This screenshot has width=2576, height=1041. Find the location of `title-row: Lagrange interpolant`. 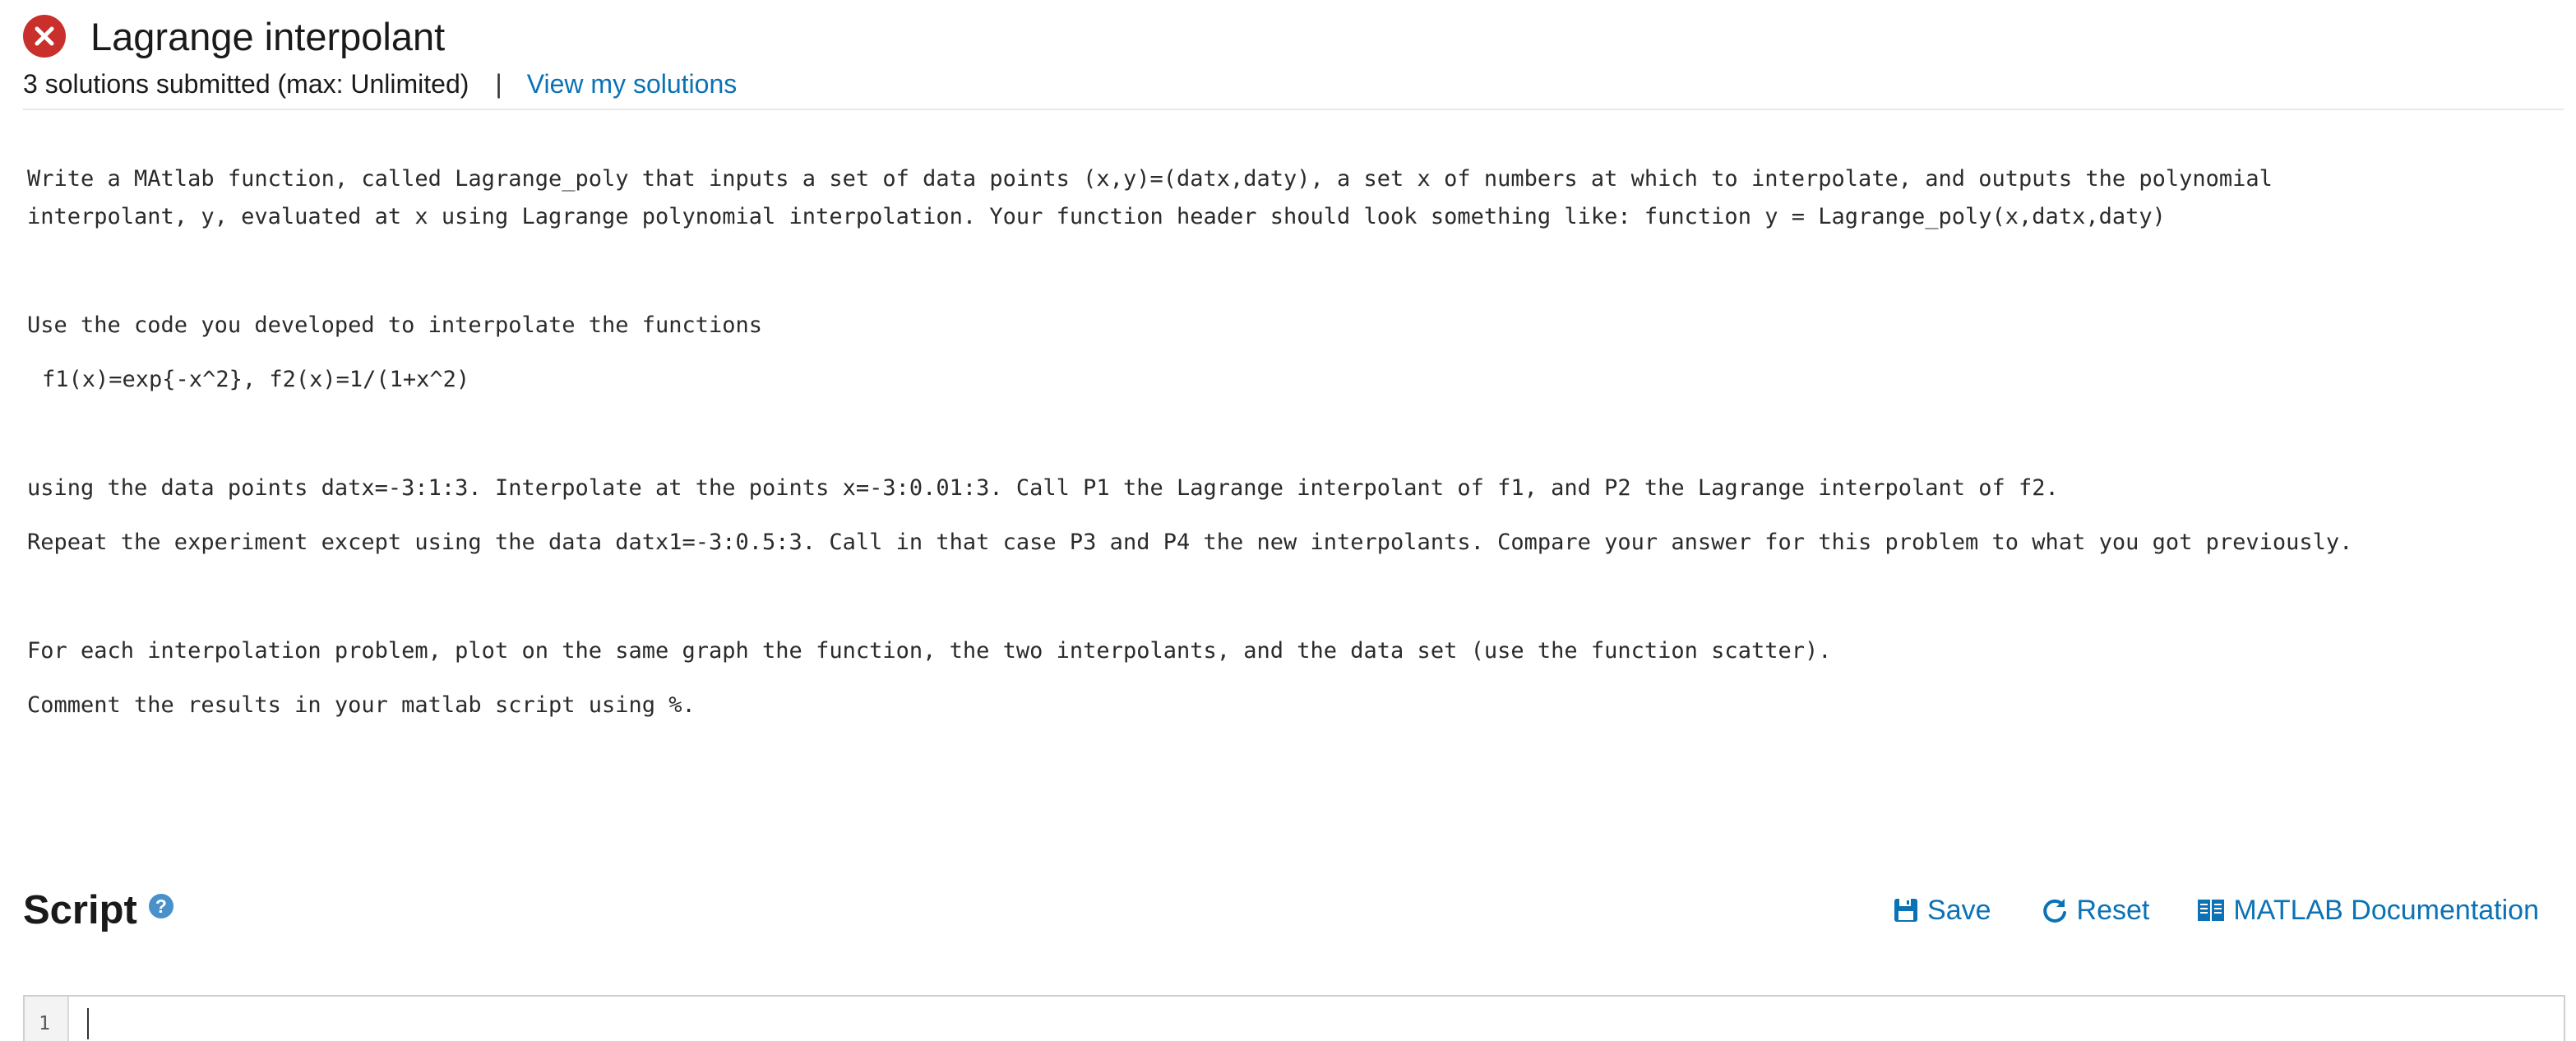

title-row: Lagrange interpolant is located at coordinates (1293, 36).